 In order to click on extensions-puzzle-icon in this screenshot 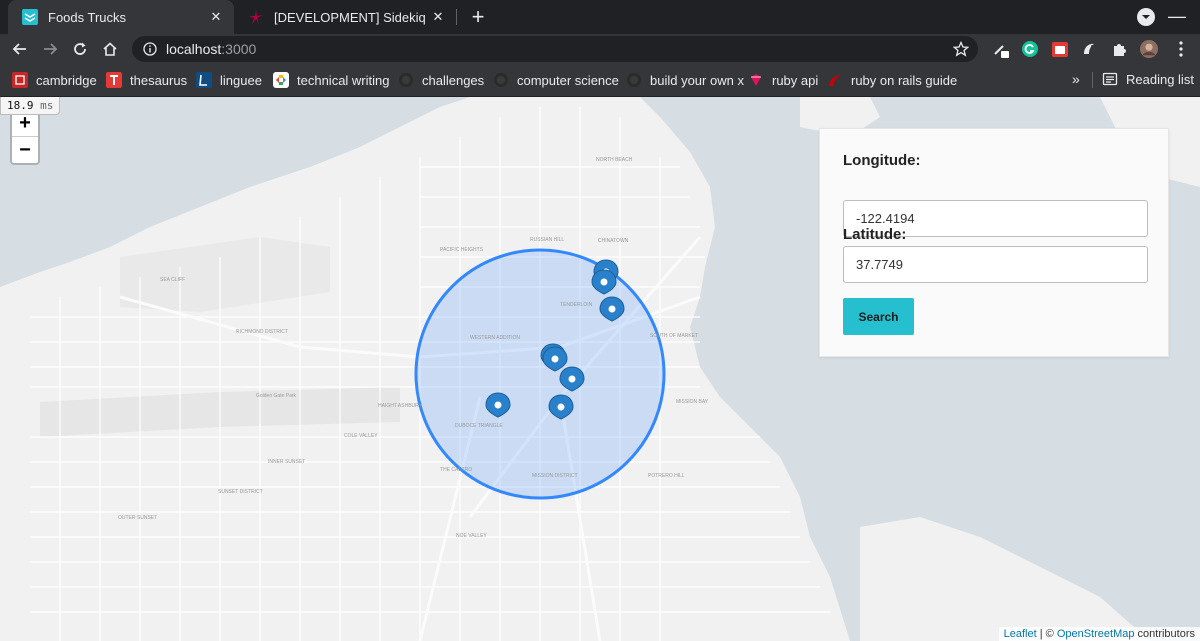, I will do `click(1119, 49)`.